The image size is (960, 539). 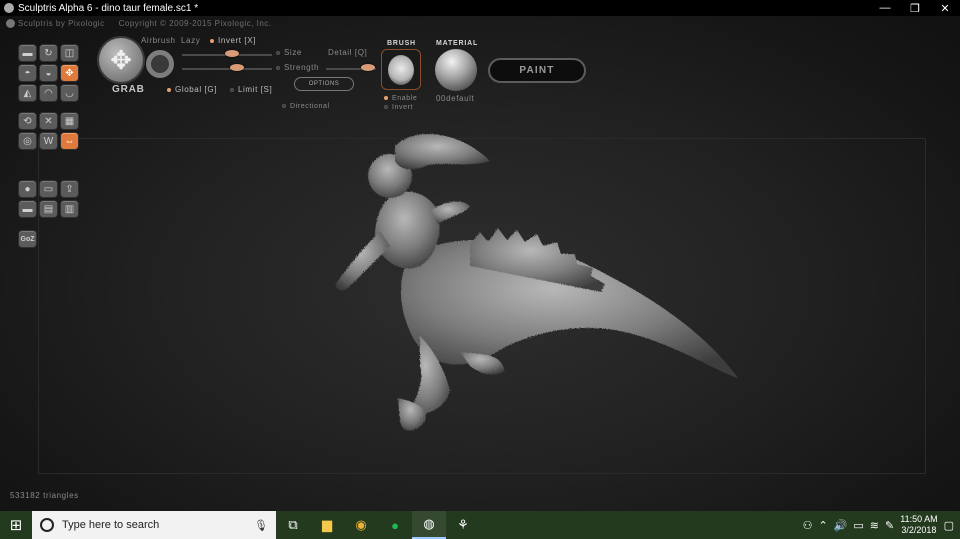 I want to click on size-option: Size, so click(x=289, y=52).